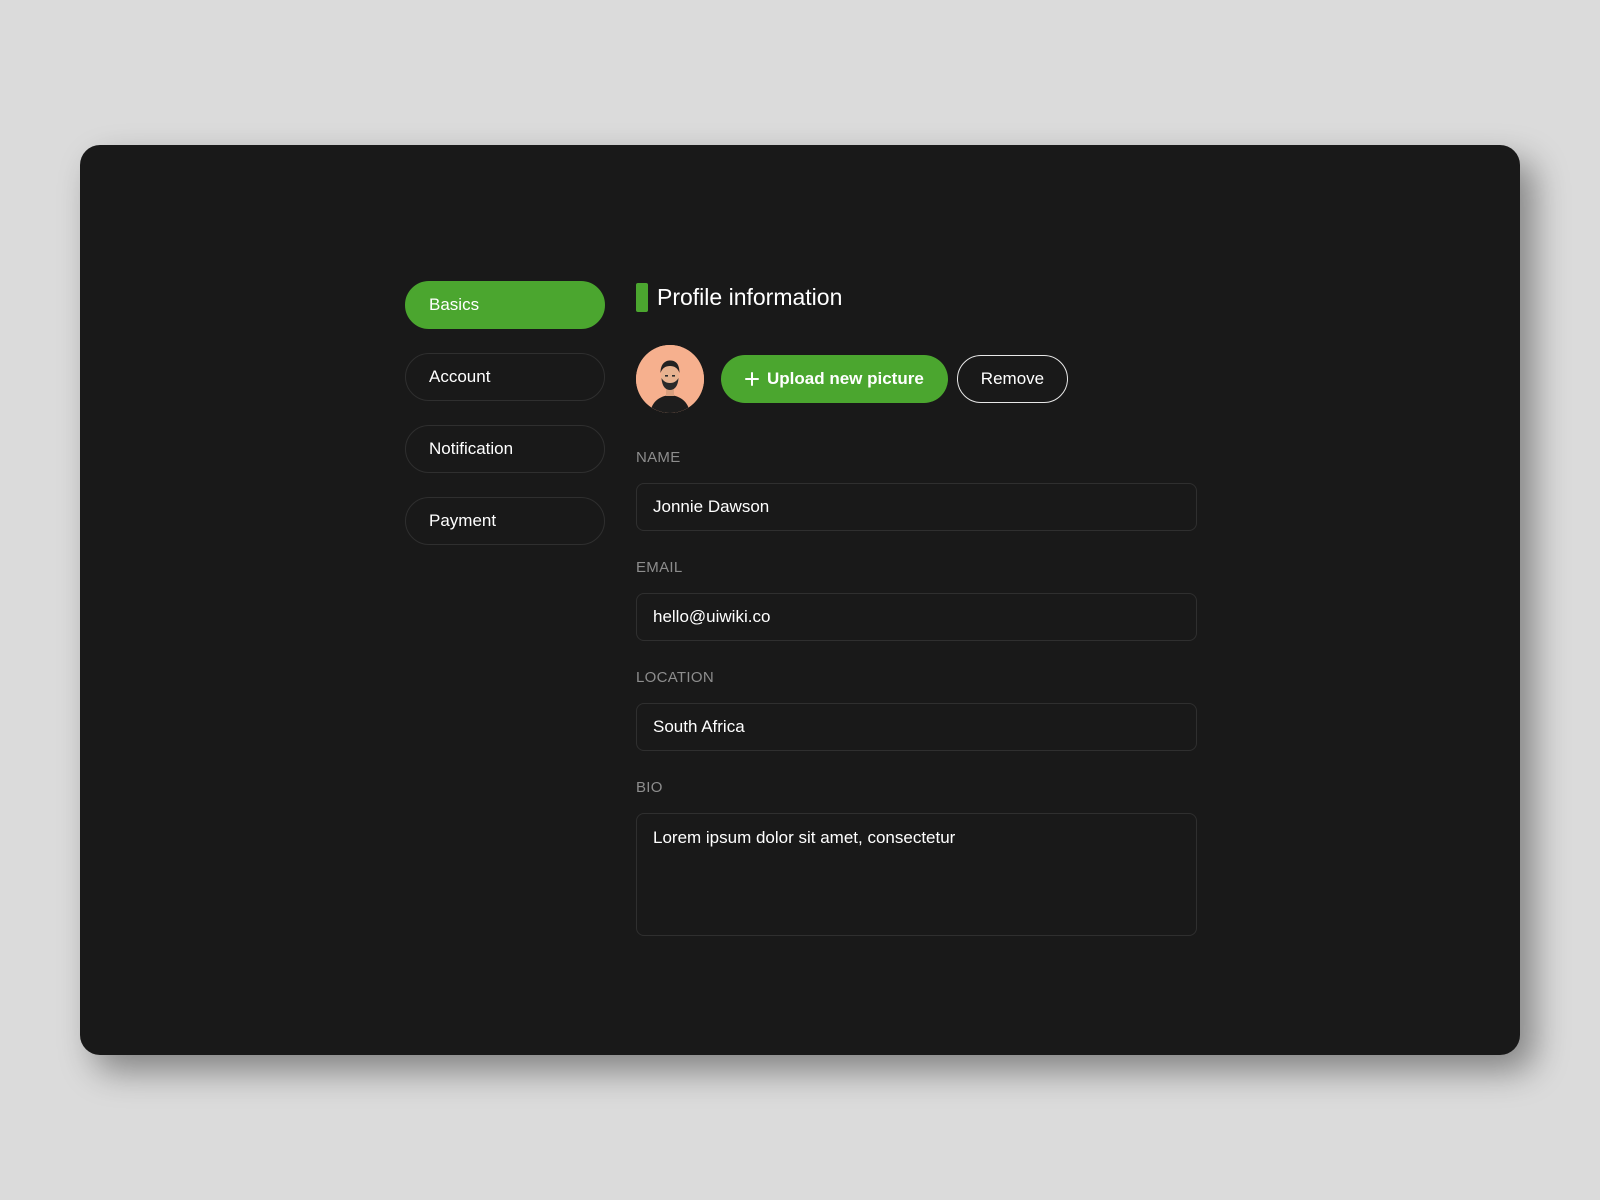 The height and width of the screenshot is (1200, 1600). What do you see at coordinates (916, 617) in the screenshot?
I see `email-field` at bounding box center [916, 617].